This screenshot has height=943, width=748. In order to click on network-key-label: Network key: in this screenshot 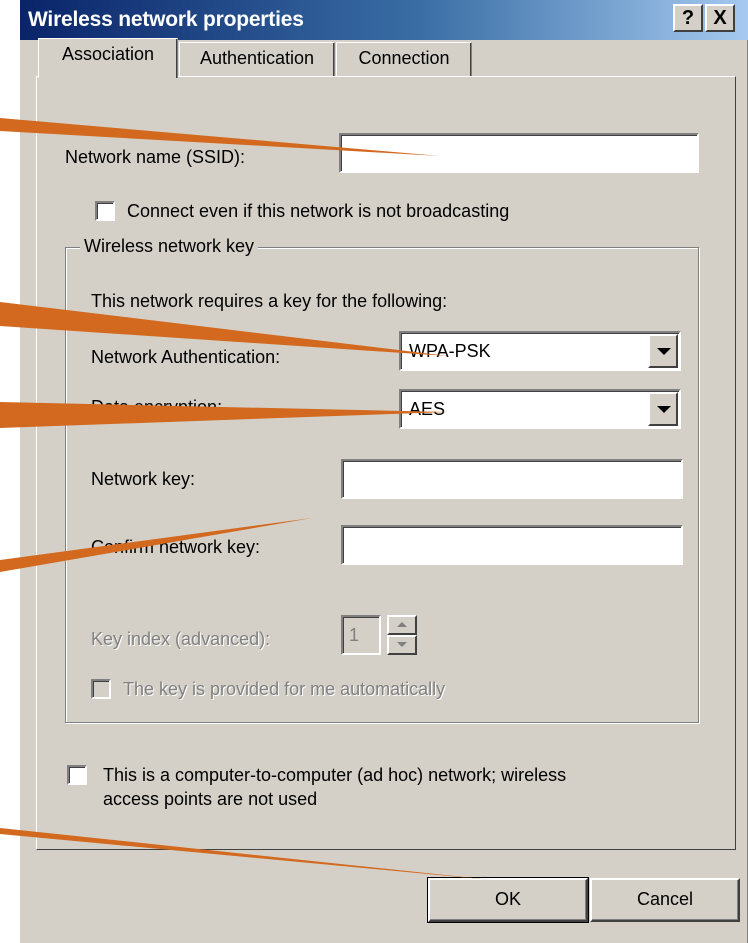, I will do `click(143, 479)`.